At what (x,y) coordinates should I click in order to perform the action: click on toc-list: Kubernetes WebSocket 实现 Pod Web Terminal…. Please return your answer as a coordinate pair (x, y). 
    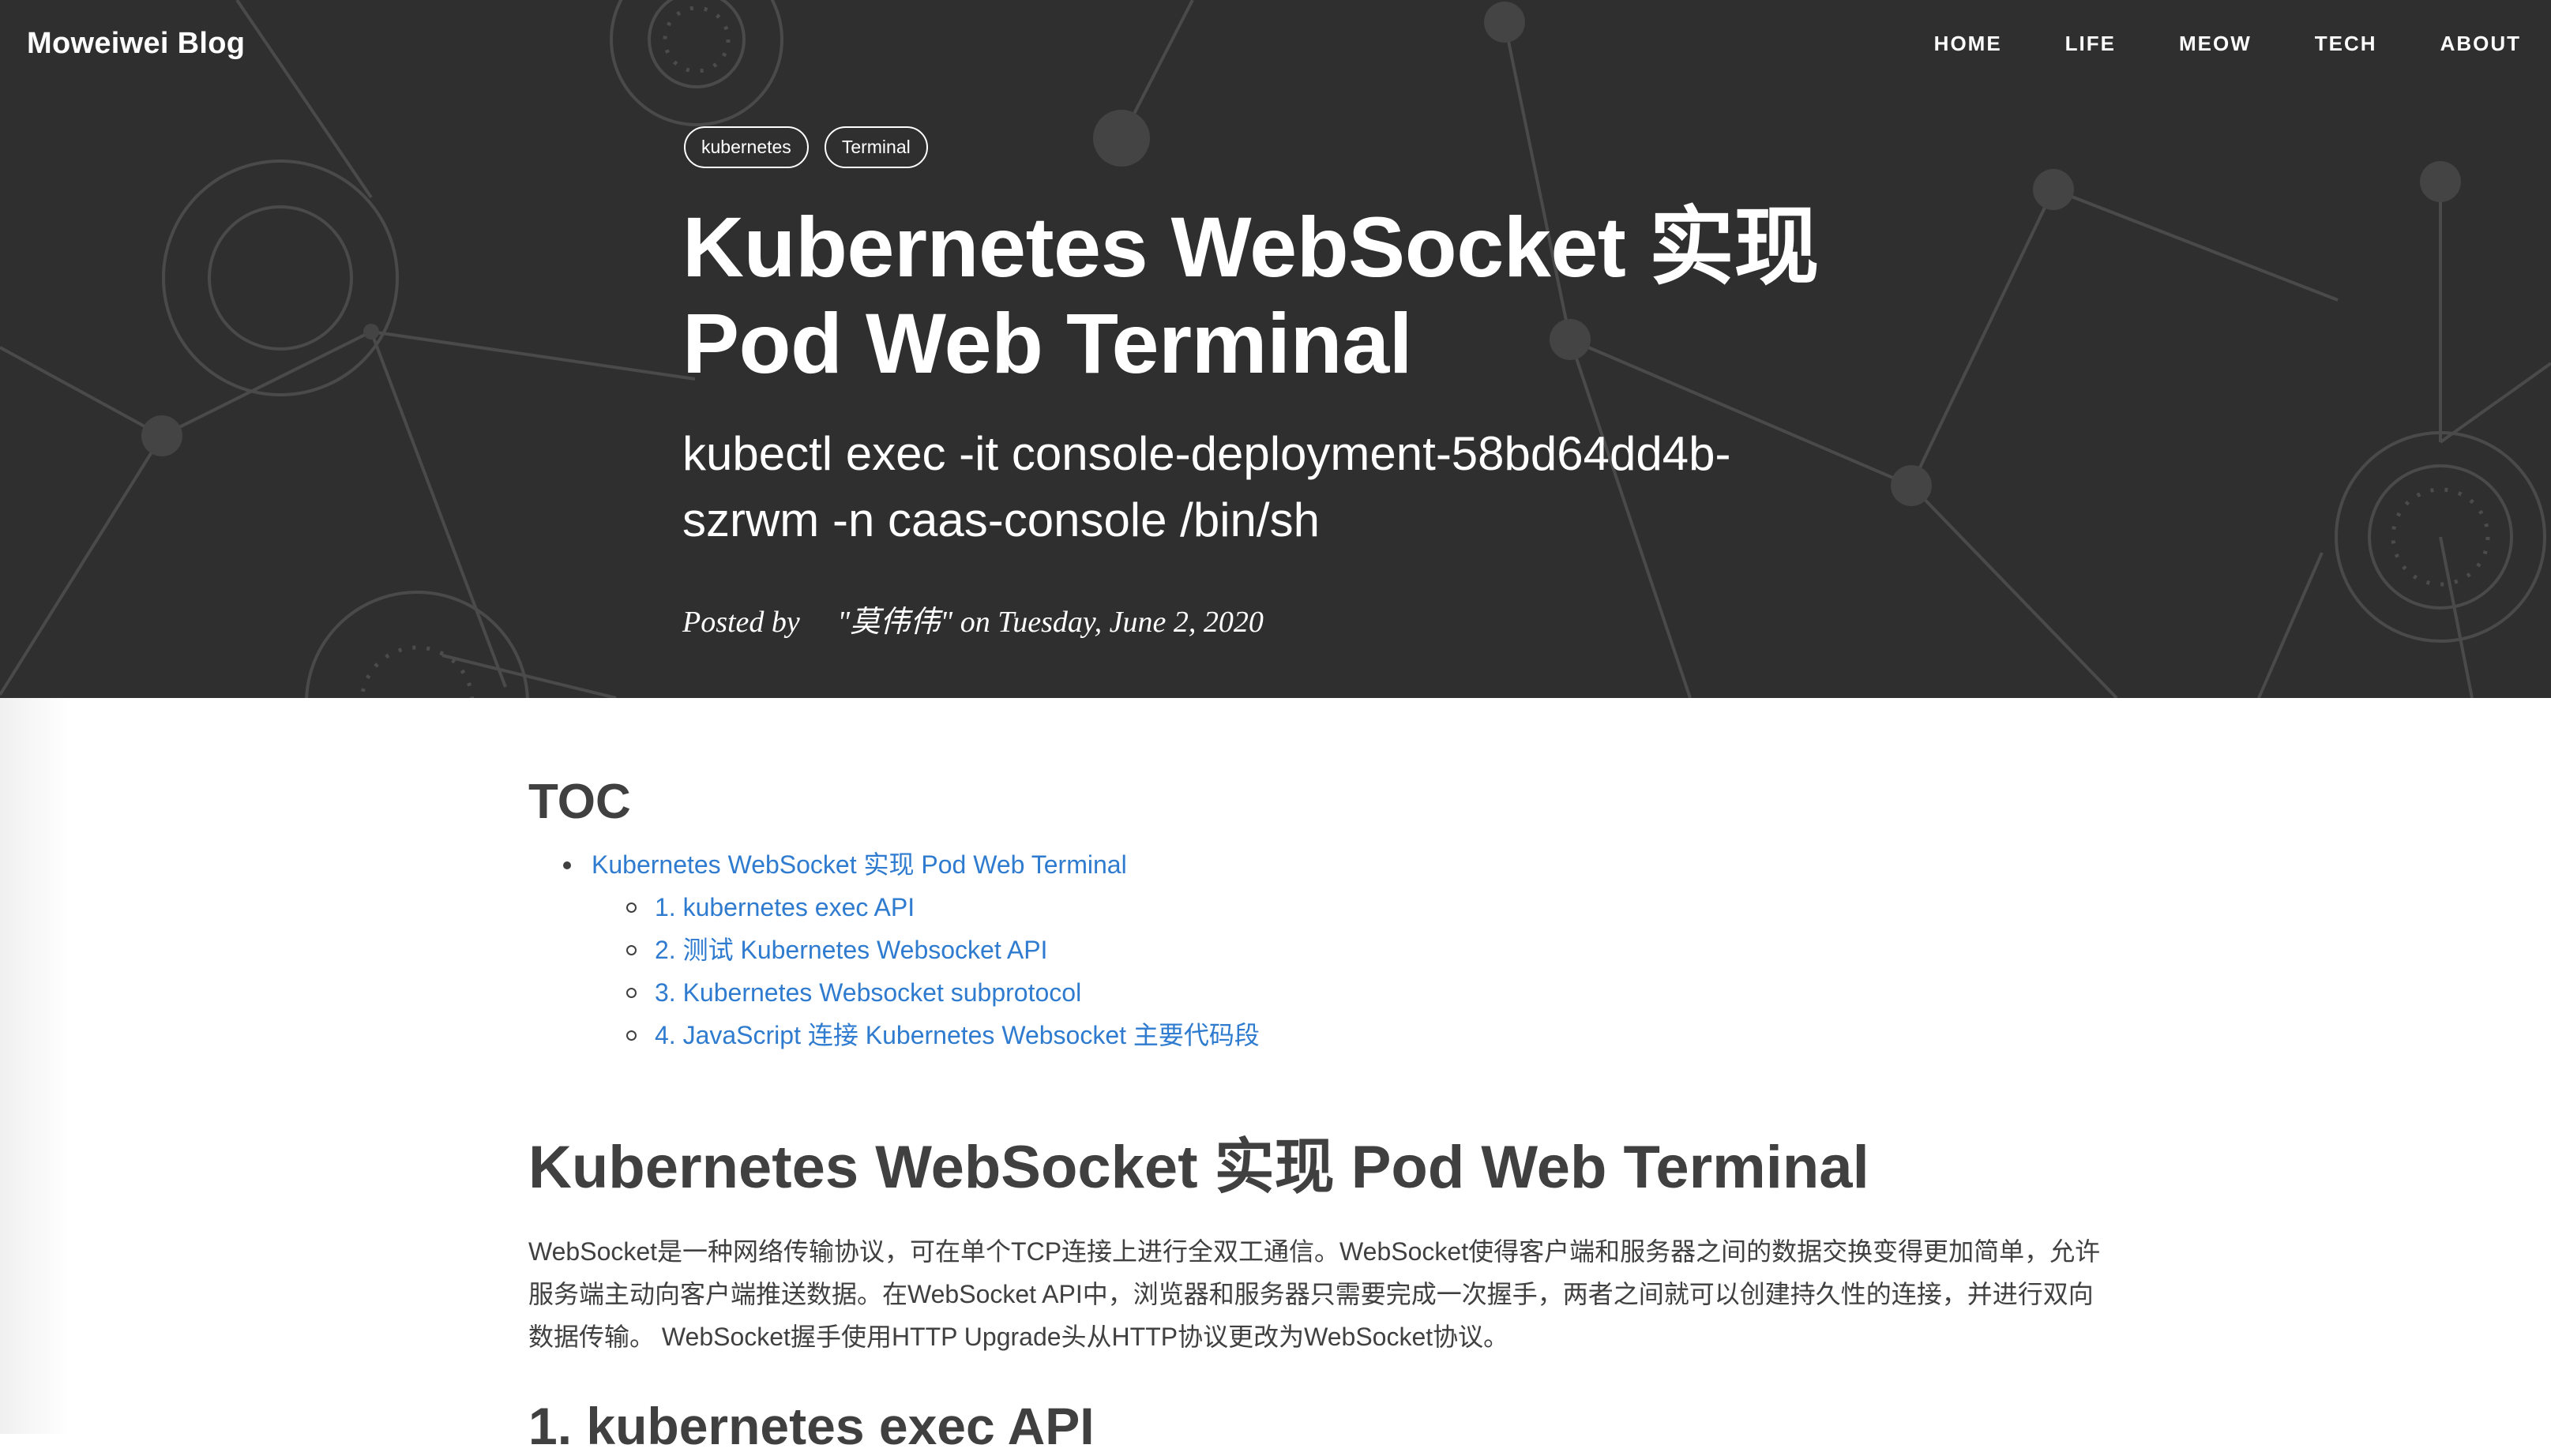
    Looking at the image, I should click on (894, 949).